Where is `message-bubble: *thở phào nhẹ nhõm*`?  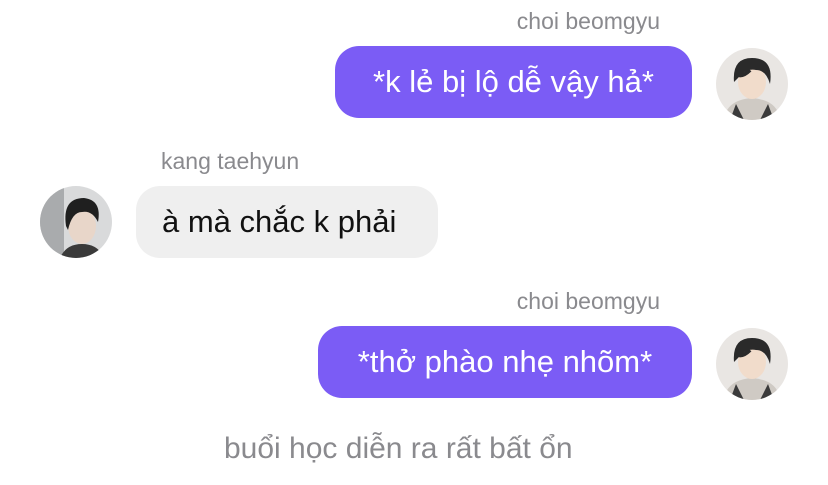
message-bubble: *thở phào nhẹ nhõm* is located at coordinates (505, 362).